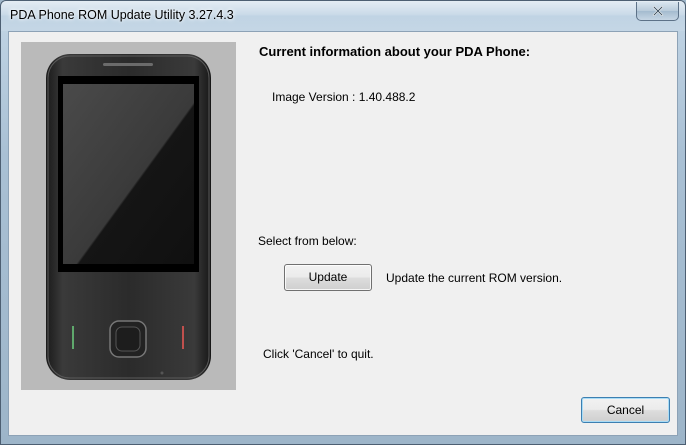 The width and height of the screenshot is (686, 445). I want to click on cancel-button: Cancel, so click(625, 410).